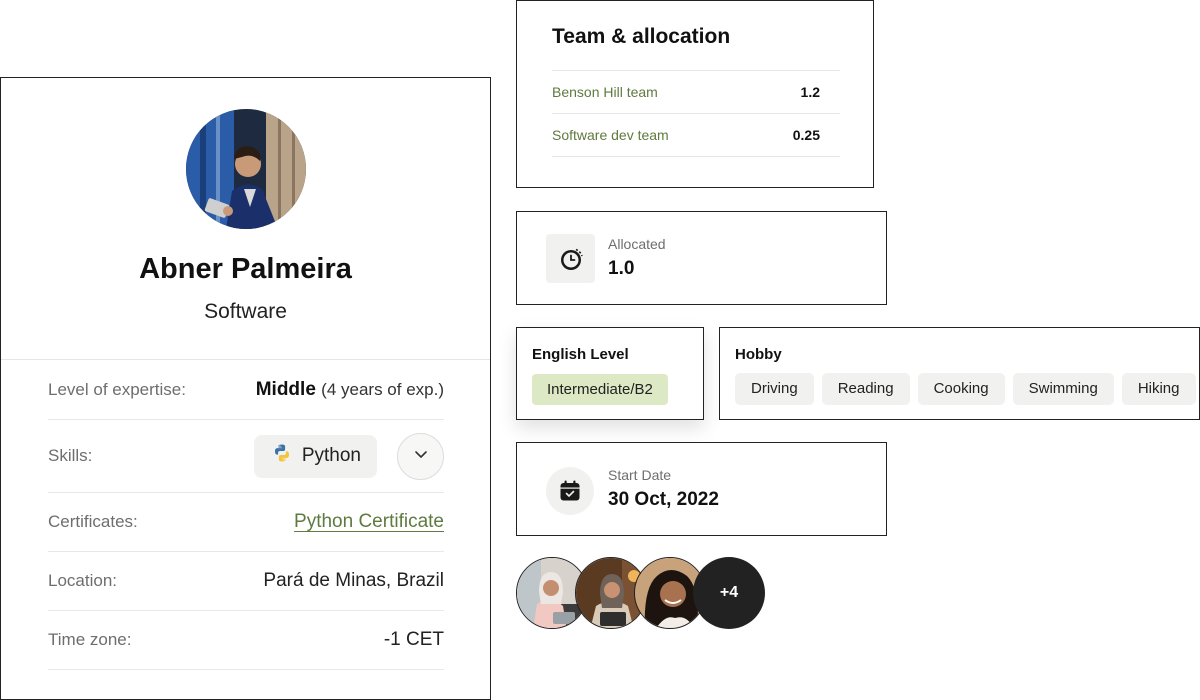  Describe the element at coordinates (696, 135) in the screenshot. I see `team-row: Software dev team 0.25` at that location.